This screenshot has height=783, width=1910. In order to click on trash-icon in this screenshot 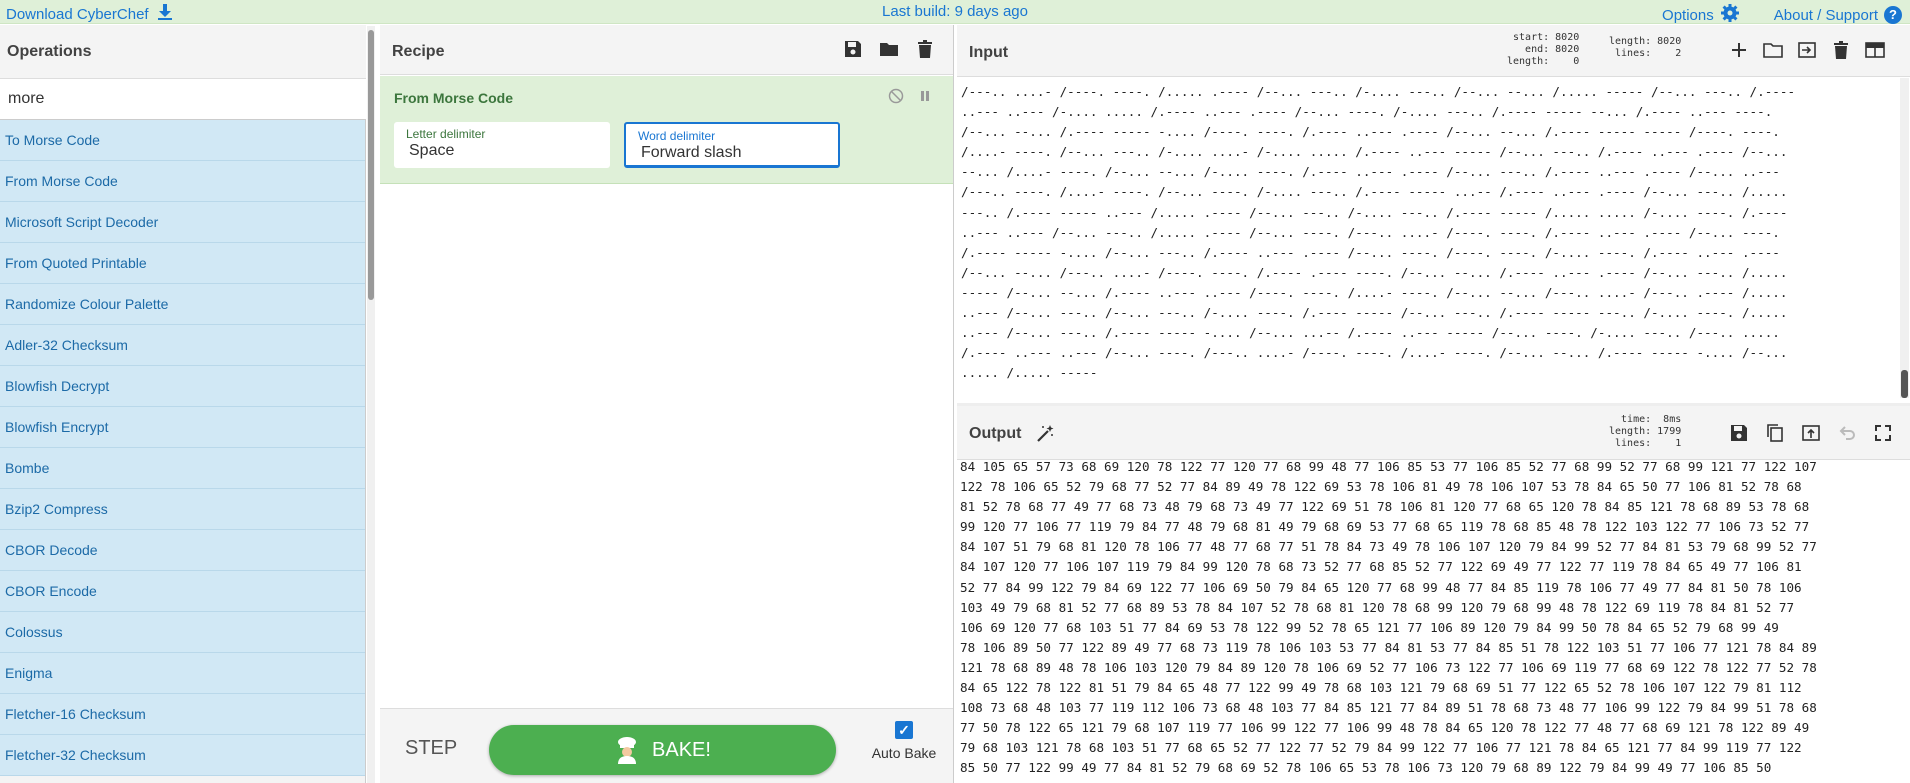, I will do `click(925, 49)`.